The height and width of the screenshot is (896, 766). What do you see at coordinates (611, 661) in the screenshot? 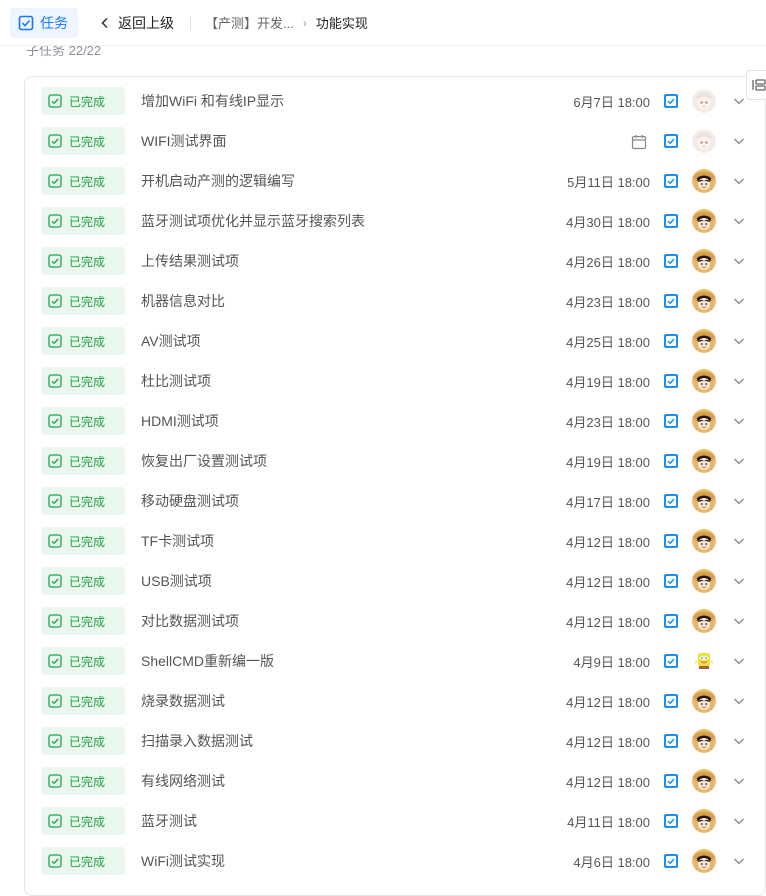
I see `due-date: 4月9日 18:00` at bounding box center [611, 661].